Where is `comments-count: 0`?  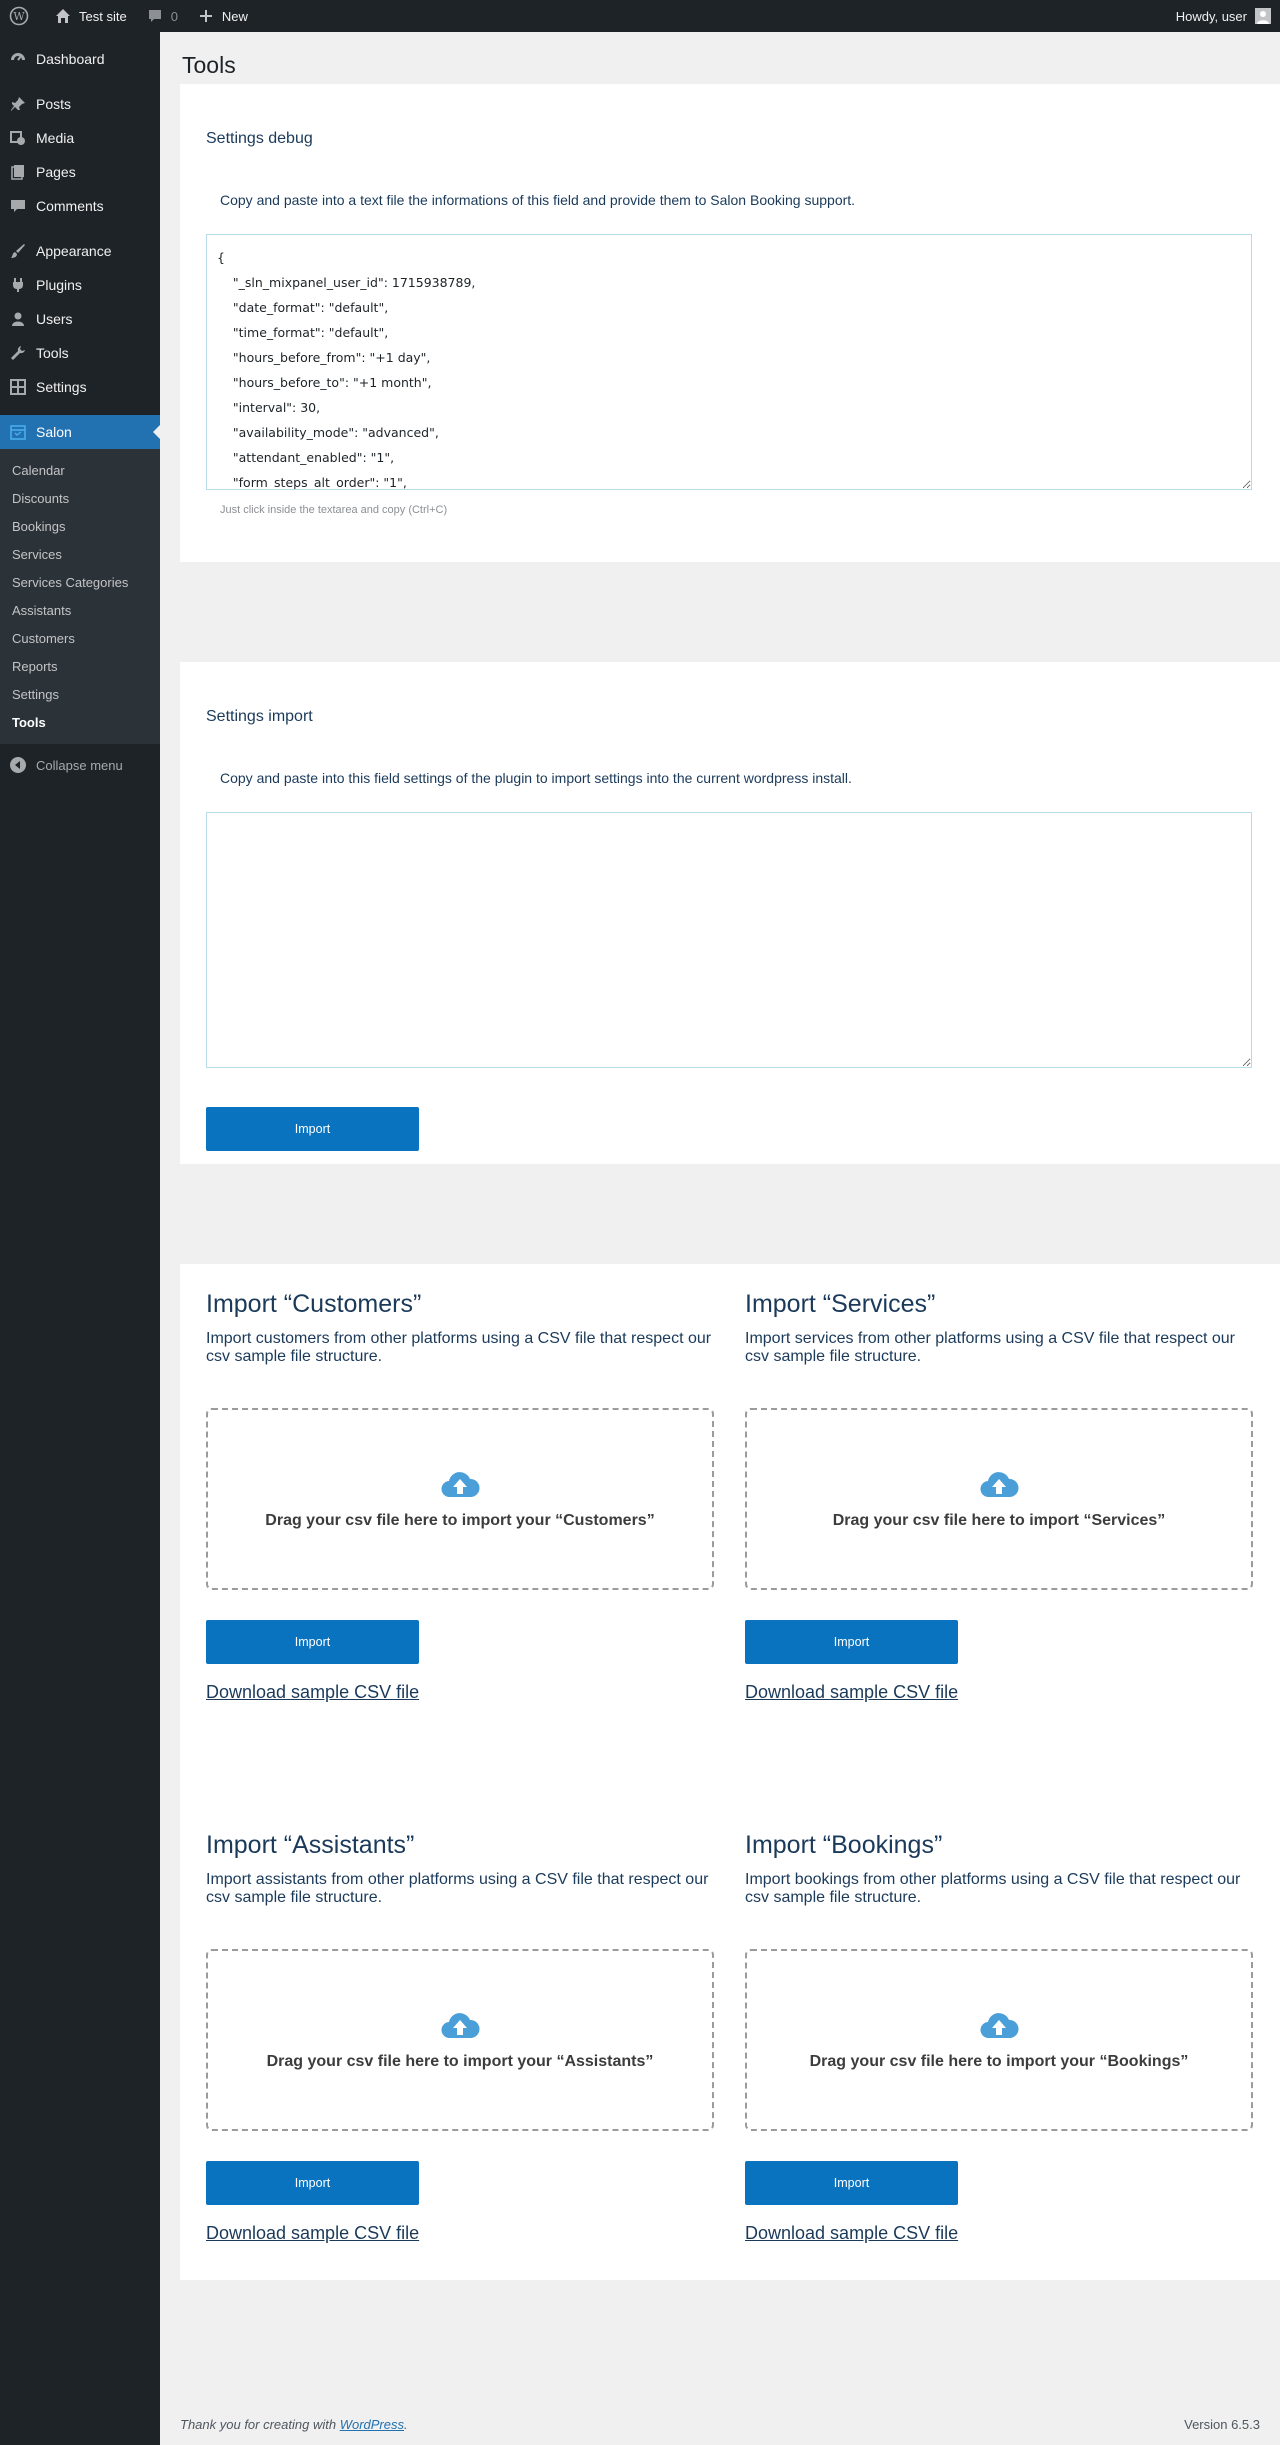
comments-count: 0 is located at coordinates (174, 16).